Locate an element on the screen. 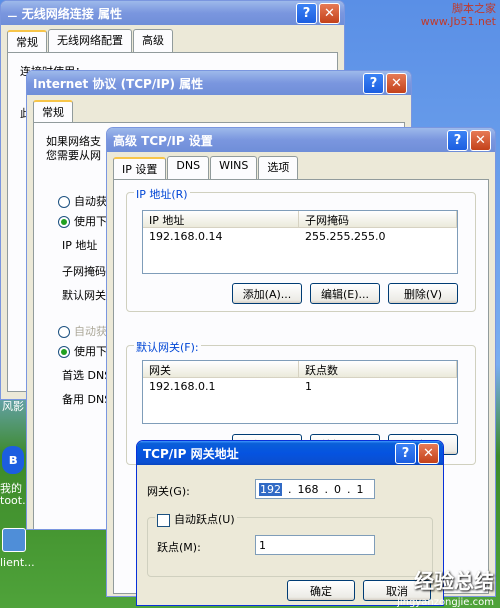 The width and height of the screenshot is (500, 608). ip-octet-3: 0 is located at coordinates (337, 489).